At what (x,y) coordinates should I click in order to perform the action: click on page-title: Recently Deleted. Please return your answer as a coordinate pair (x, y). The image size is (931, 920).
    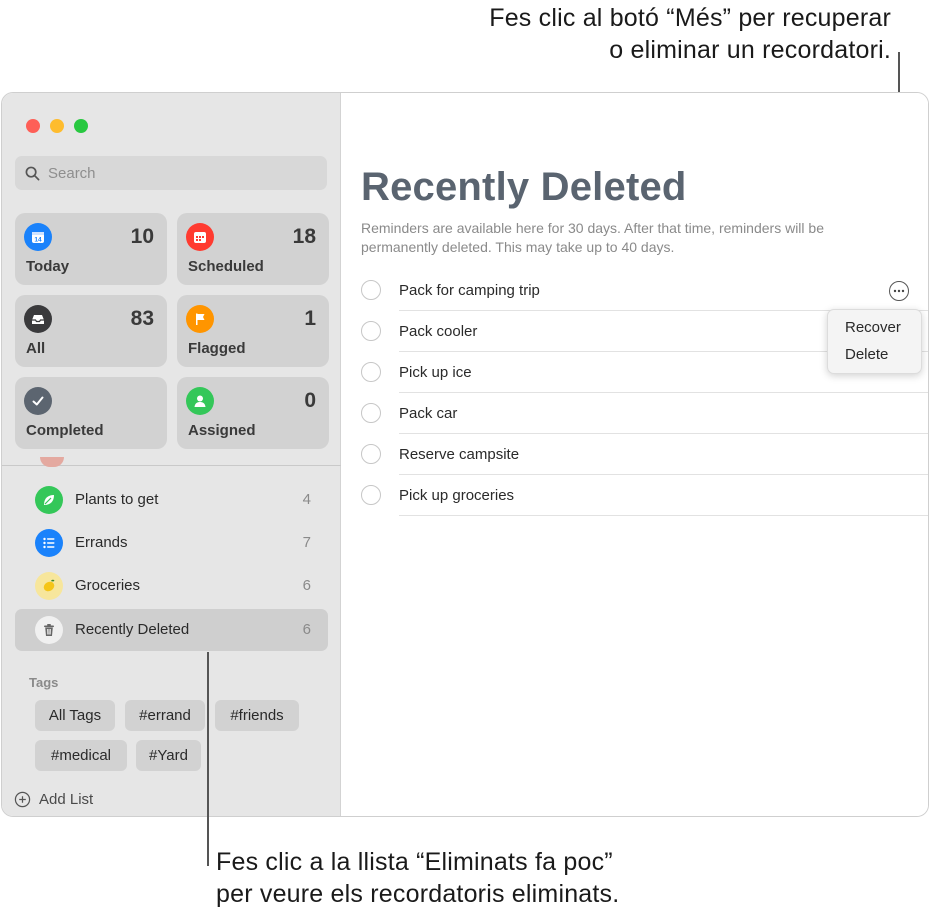
    Looking at the image, I should click on (524, 187).